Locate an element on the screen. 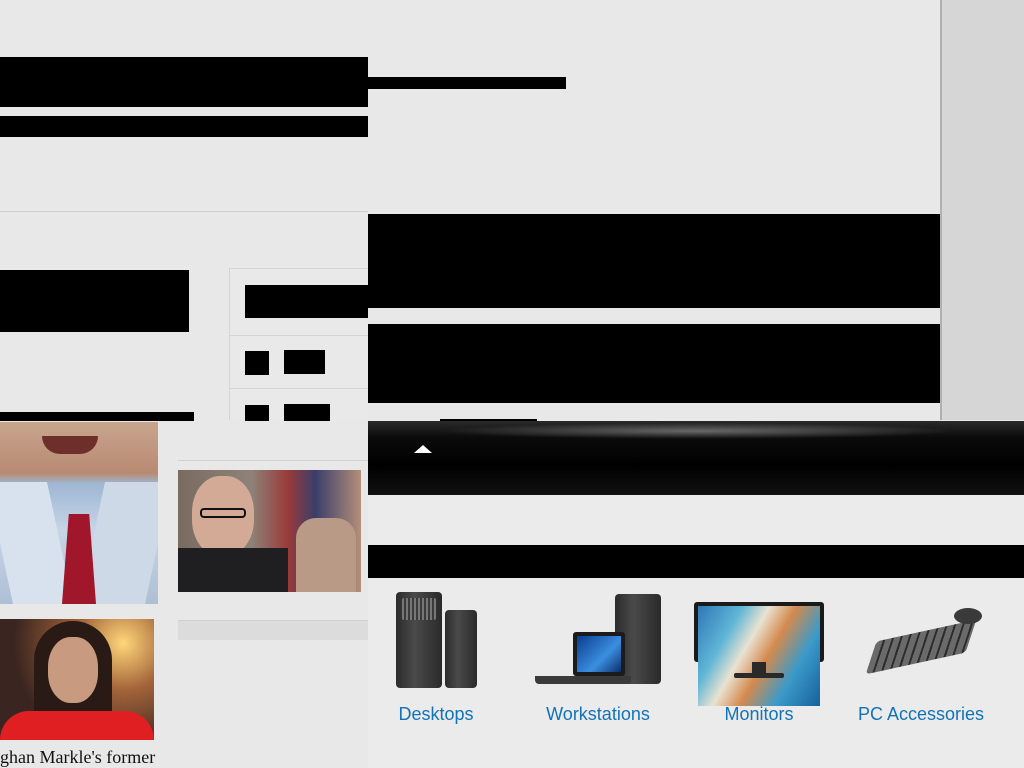 The height and width of the screenshot is (768, 1024). product-workstations: Workstations is located at coordinates (598, 657).